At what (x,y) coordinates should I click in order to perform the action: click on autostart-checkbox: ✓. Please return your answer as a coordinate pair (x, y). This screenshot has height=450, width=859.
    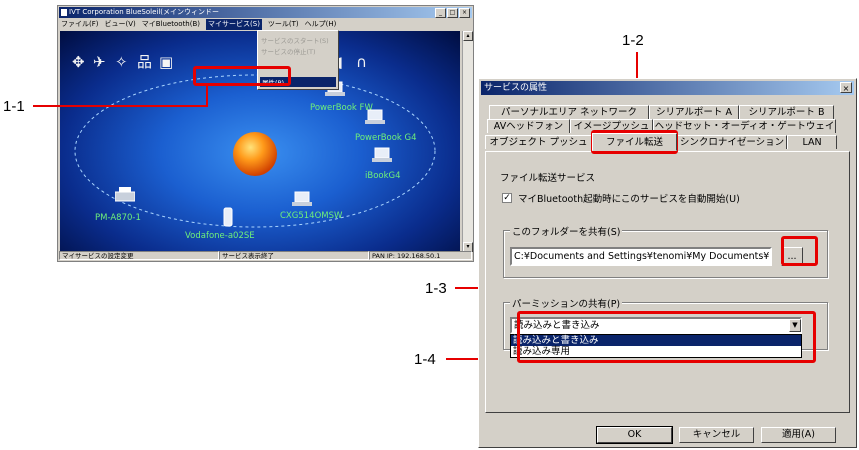
    Looking at the image, I should click on (507, 198).